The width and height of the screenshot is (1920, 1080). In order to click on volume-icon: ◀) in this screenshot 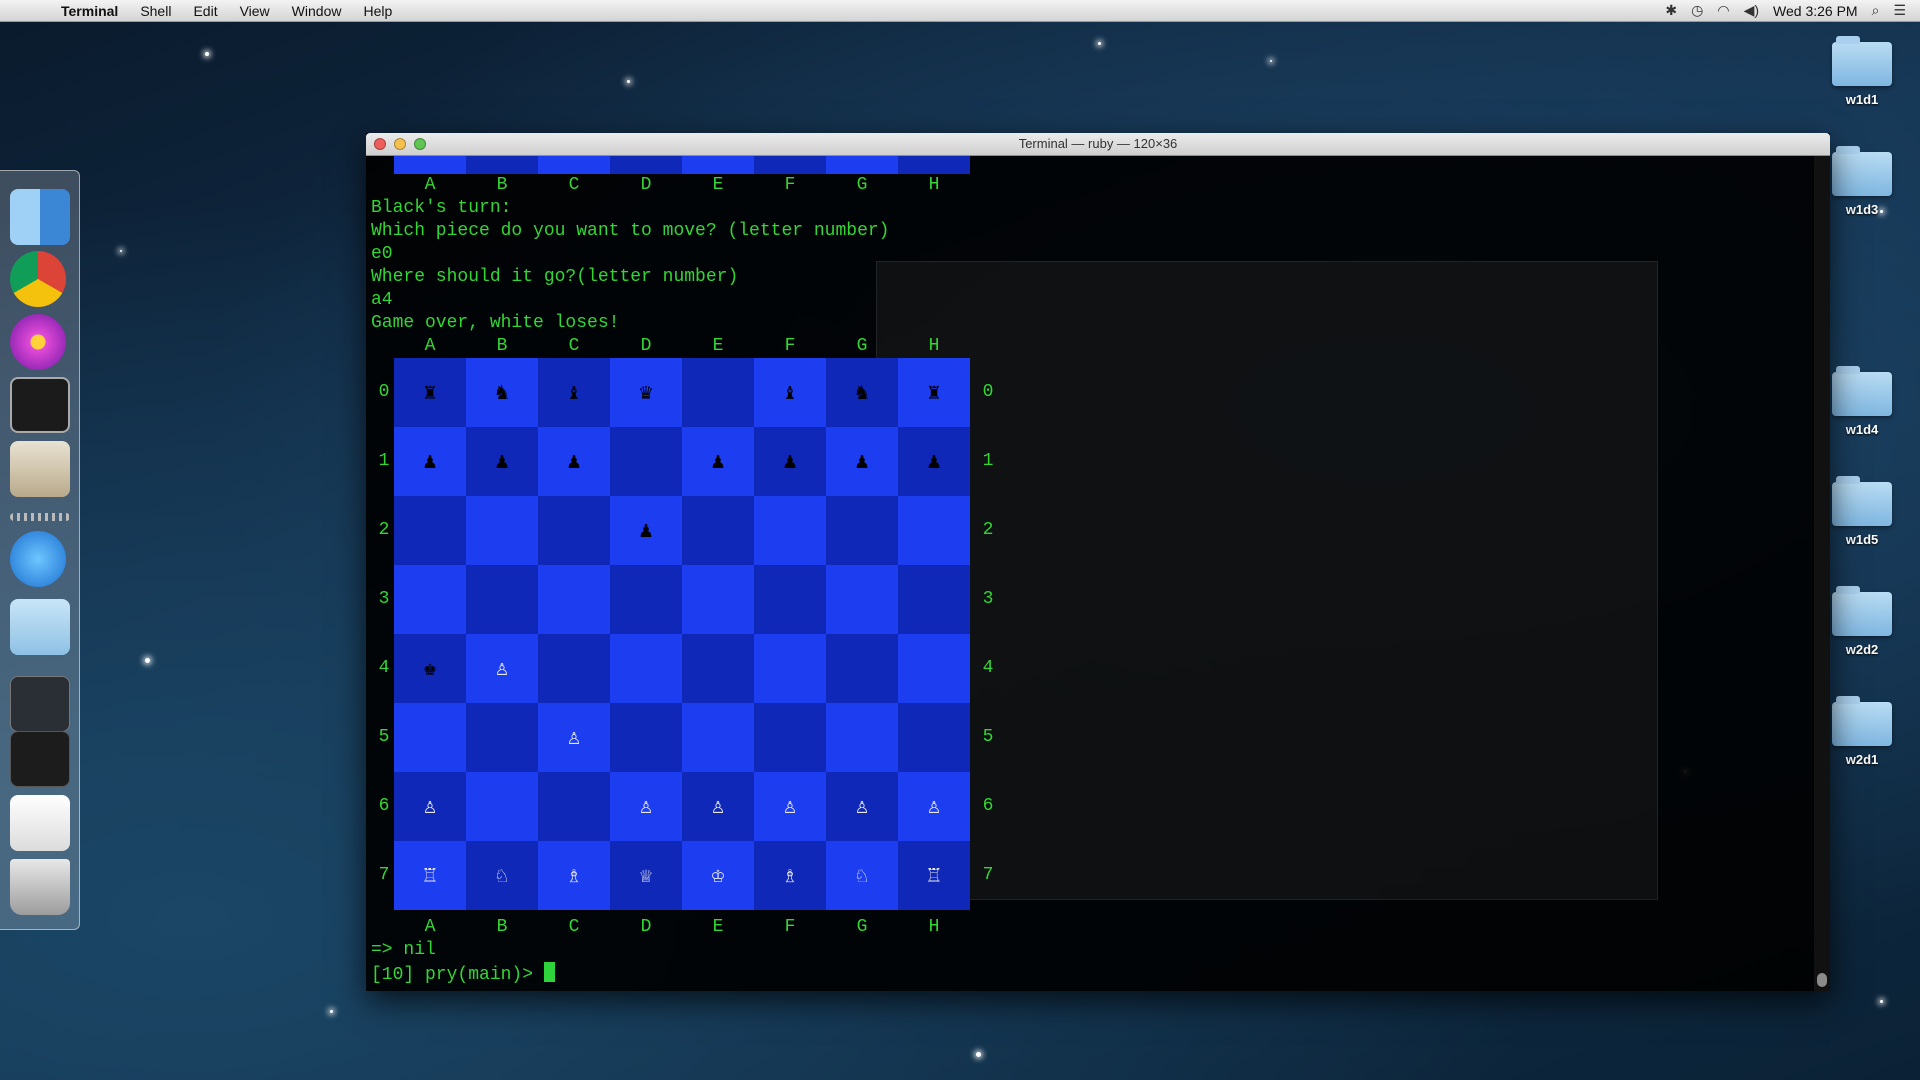, I will do `click(1751, 10)`.